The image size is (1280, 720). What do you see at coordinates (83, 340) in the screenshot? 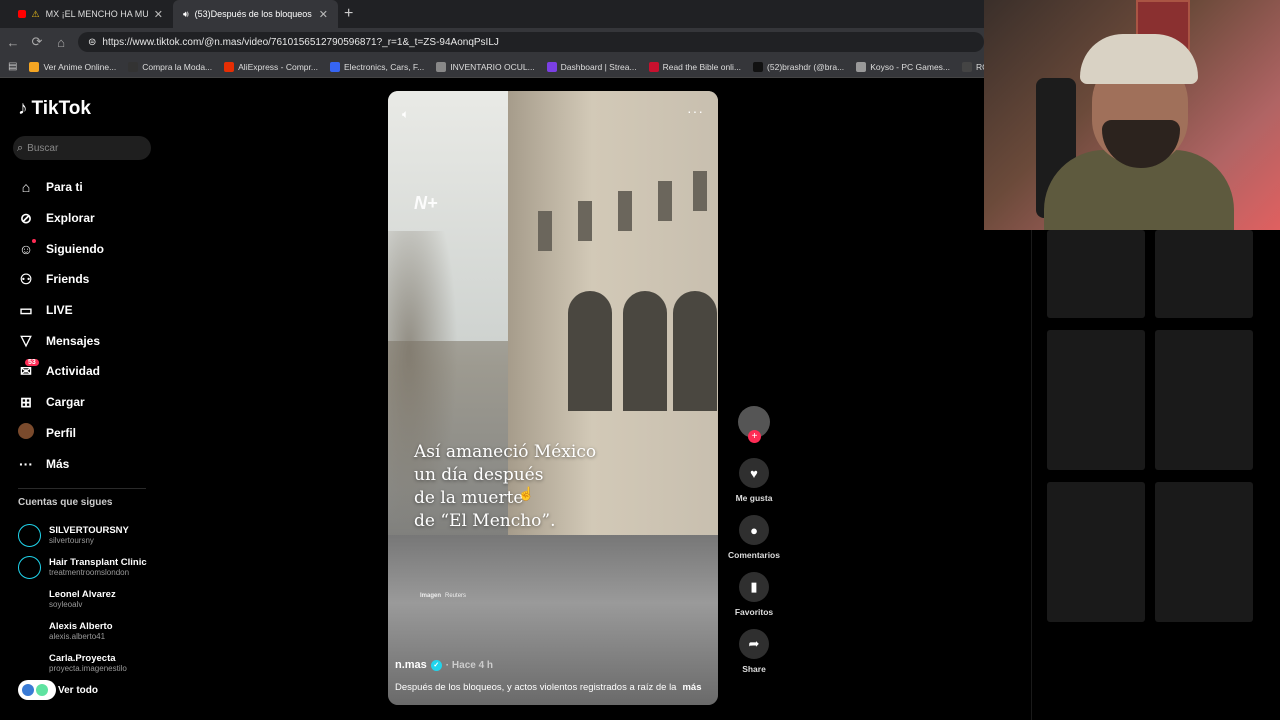
I see `sidebar-item-mensajes: ▽ Mensajes` at bounding box center [83, 340].